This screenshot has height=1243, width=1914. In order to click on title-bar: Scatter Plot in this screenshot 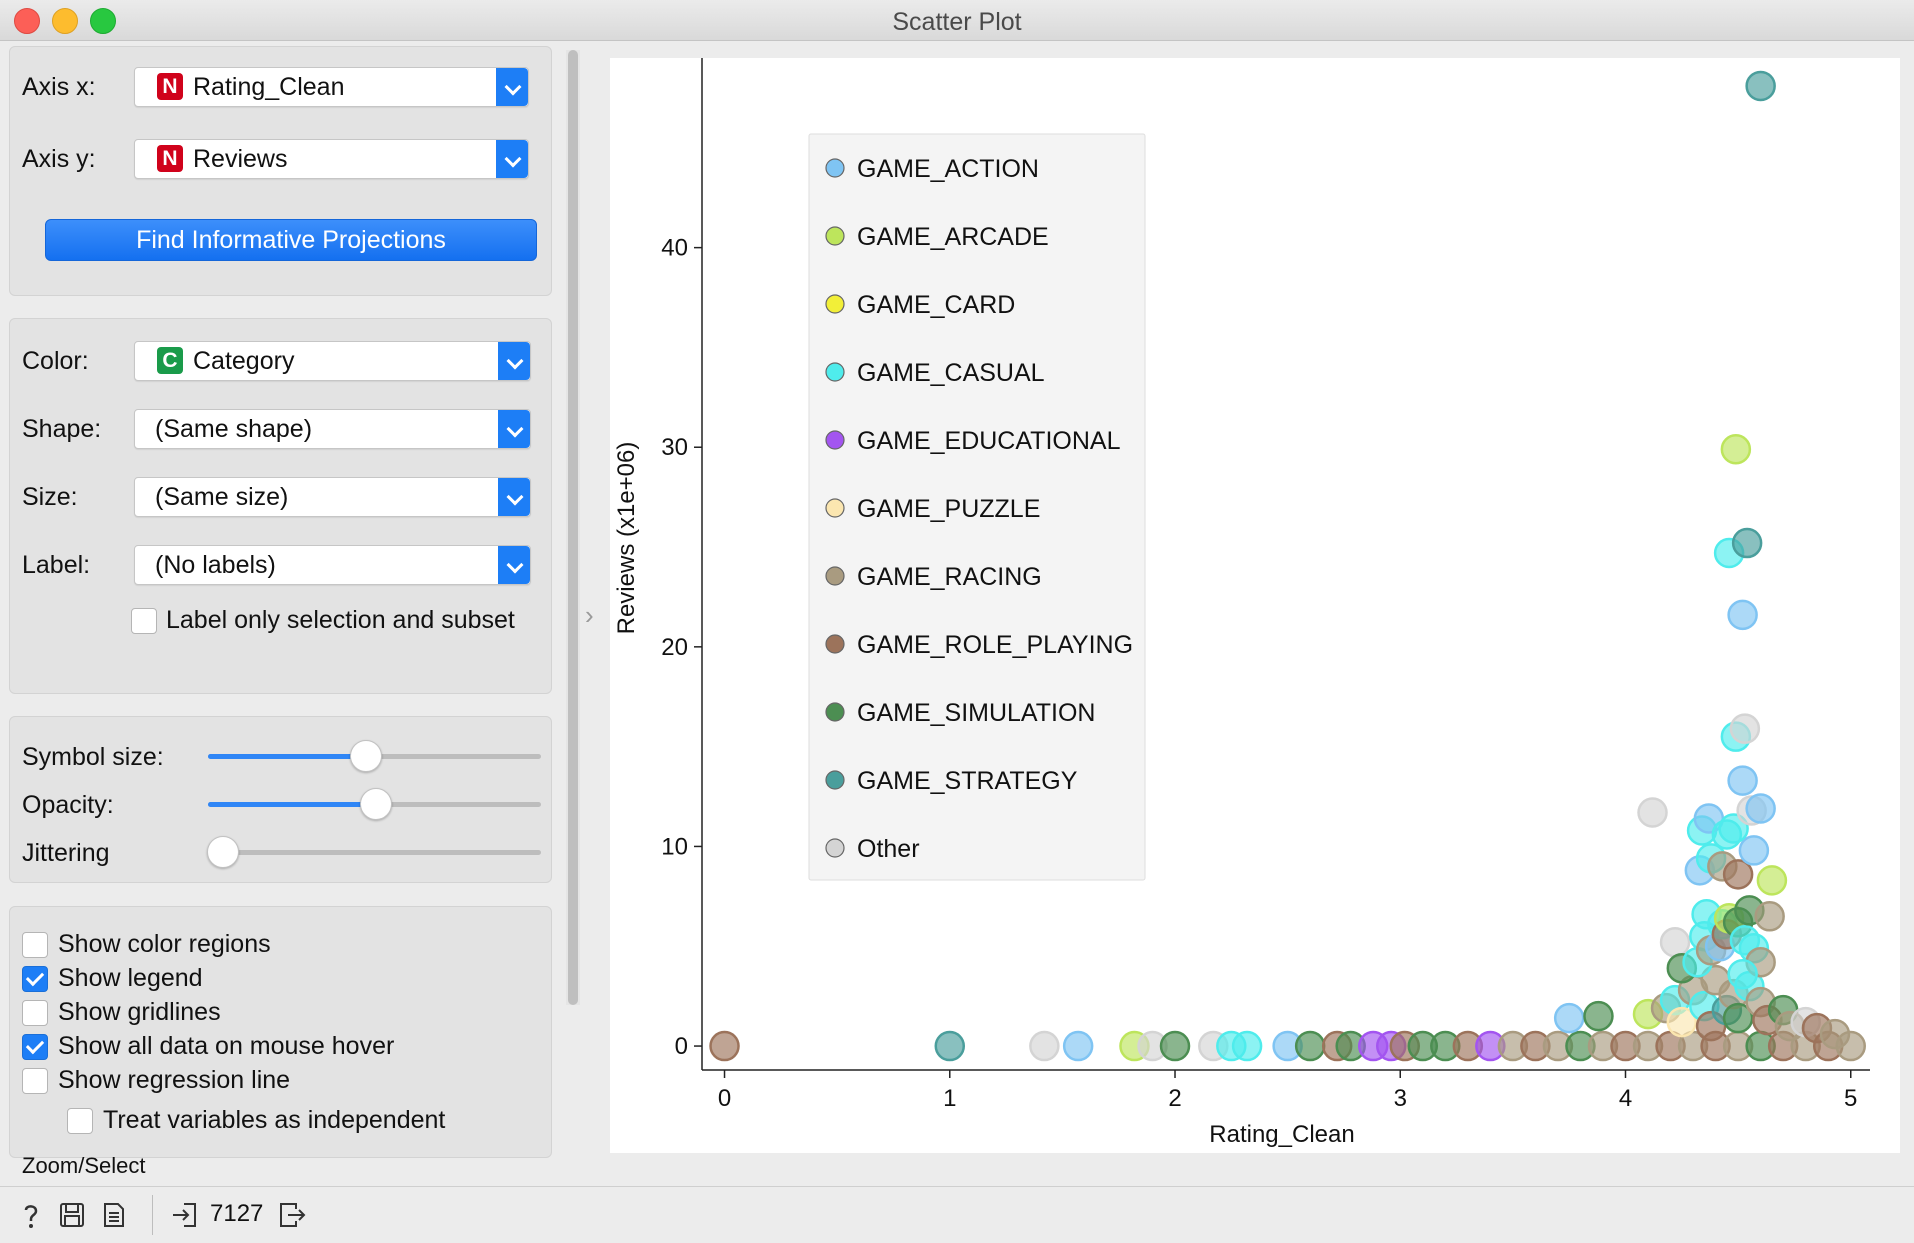, I will do `click(957, 20)`.